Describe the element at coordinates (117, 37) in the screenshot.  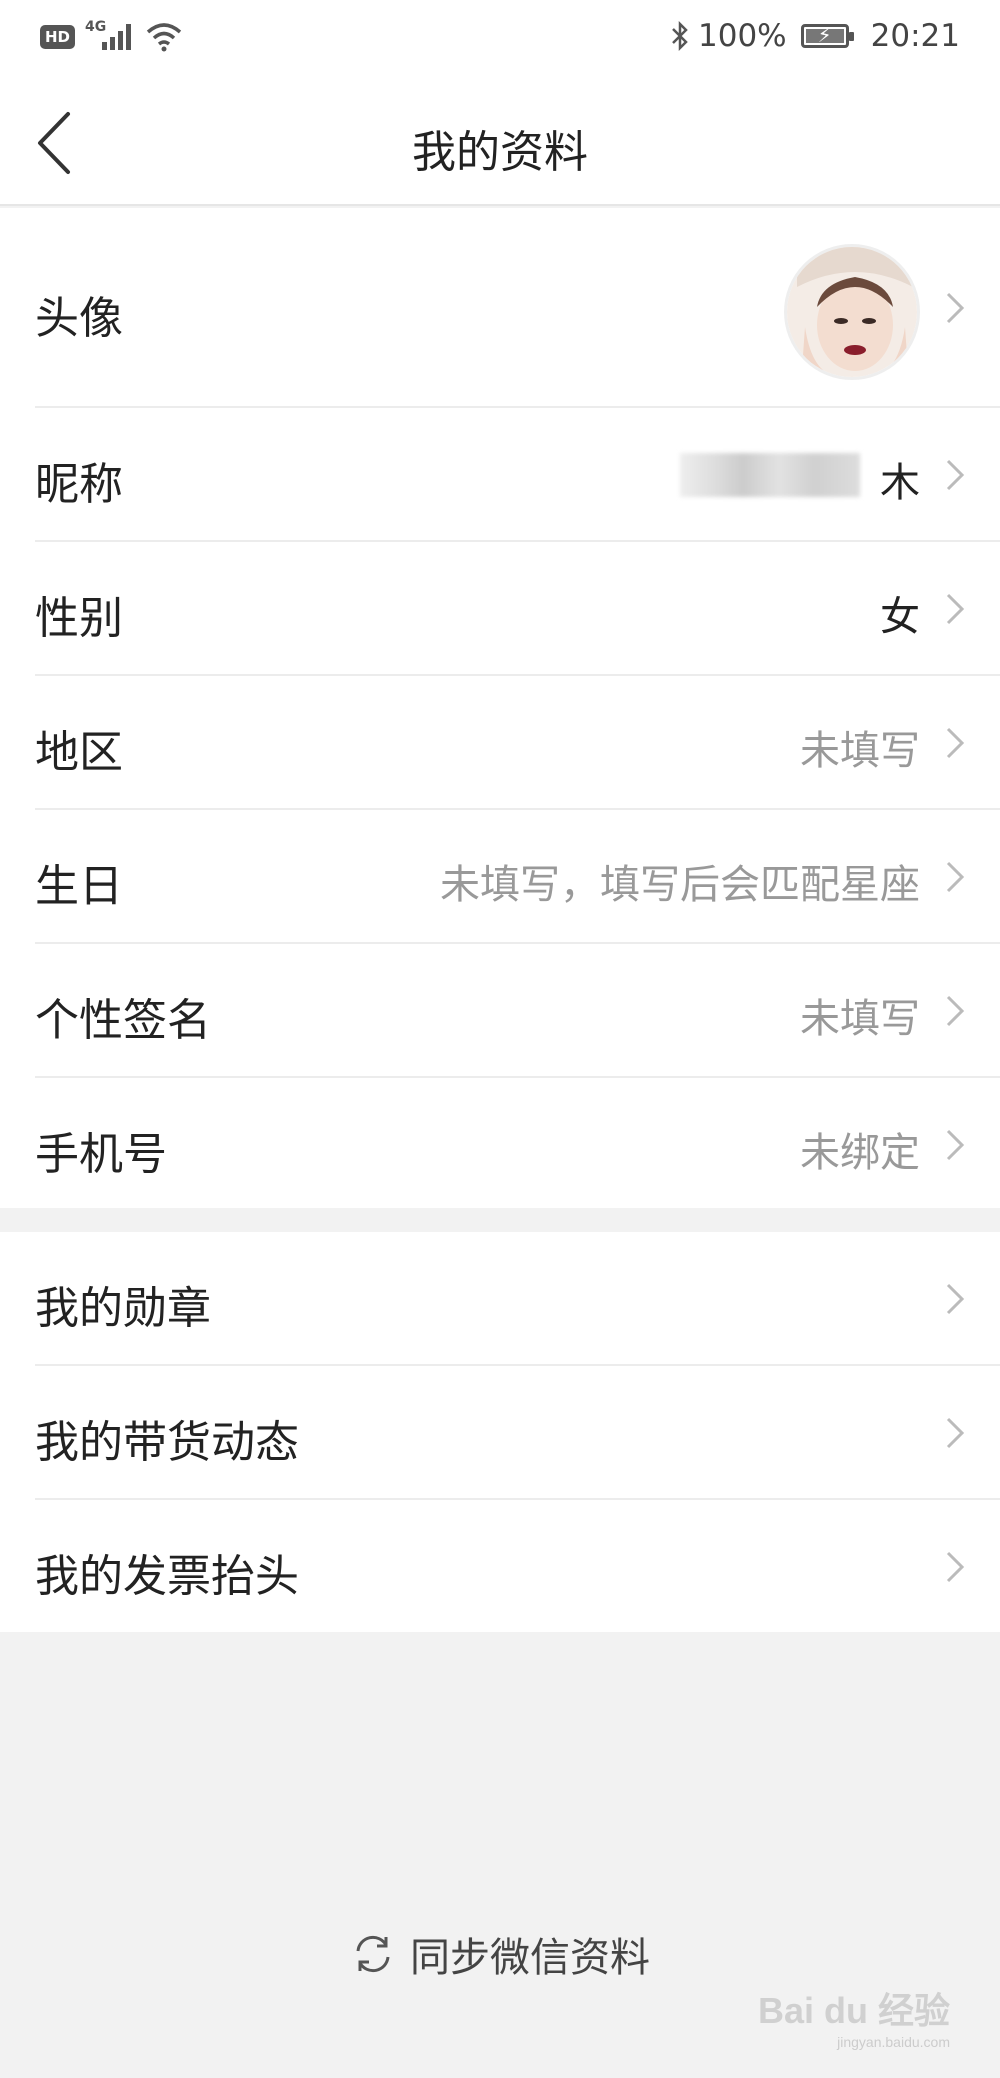
I see `signal-icon` at that location.